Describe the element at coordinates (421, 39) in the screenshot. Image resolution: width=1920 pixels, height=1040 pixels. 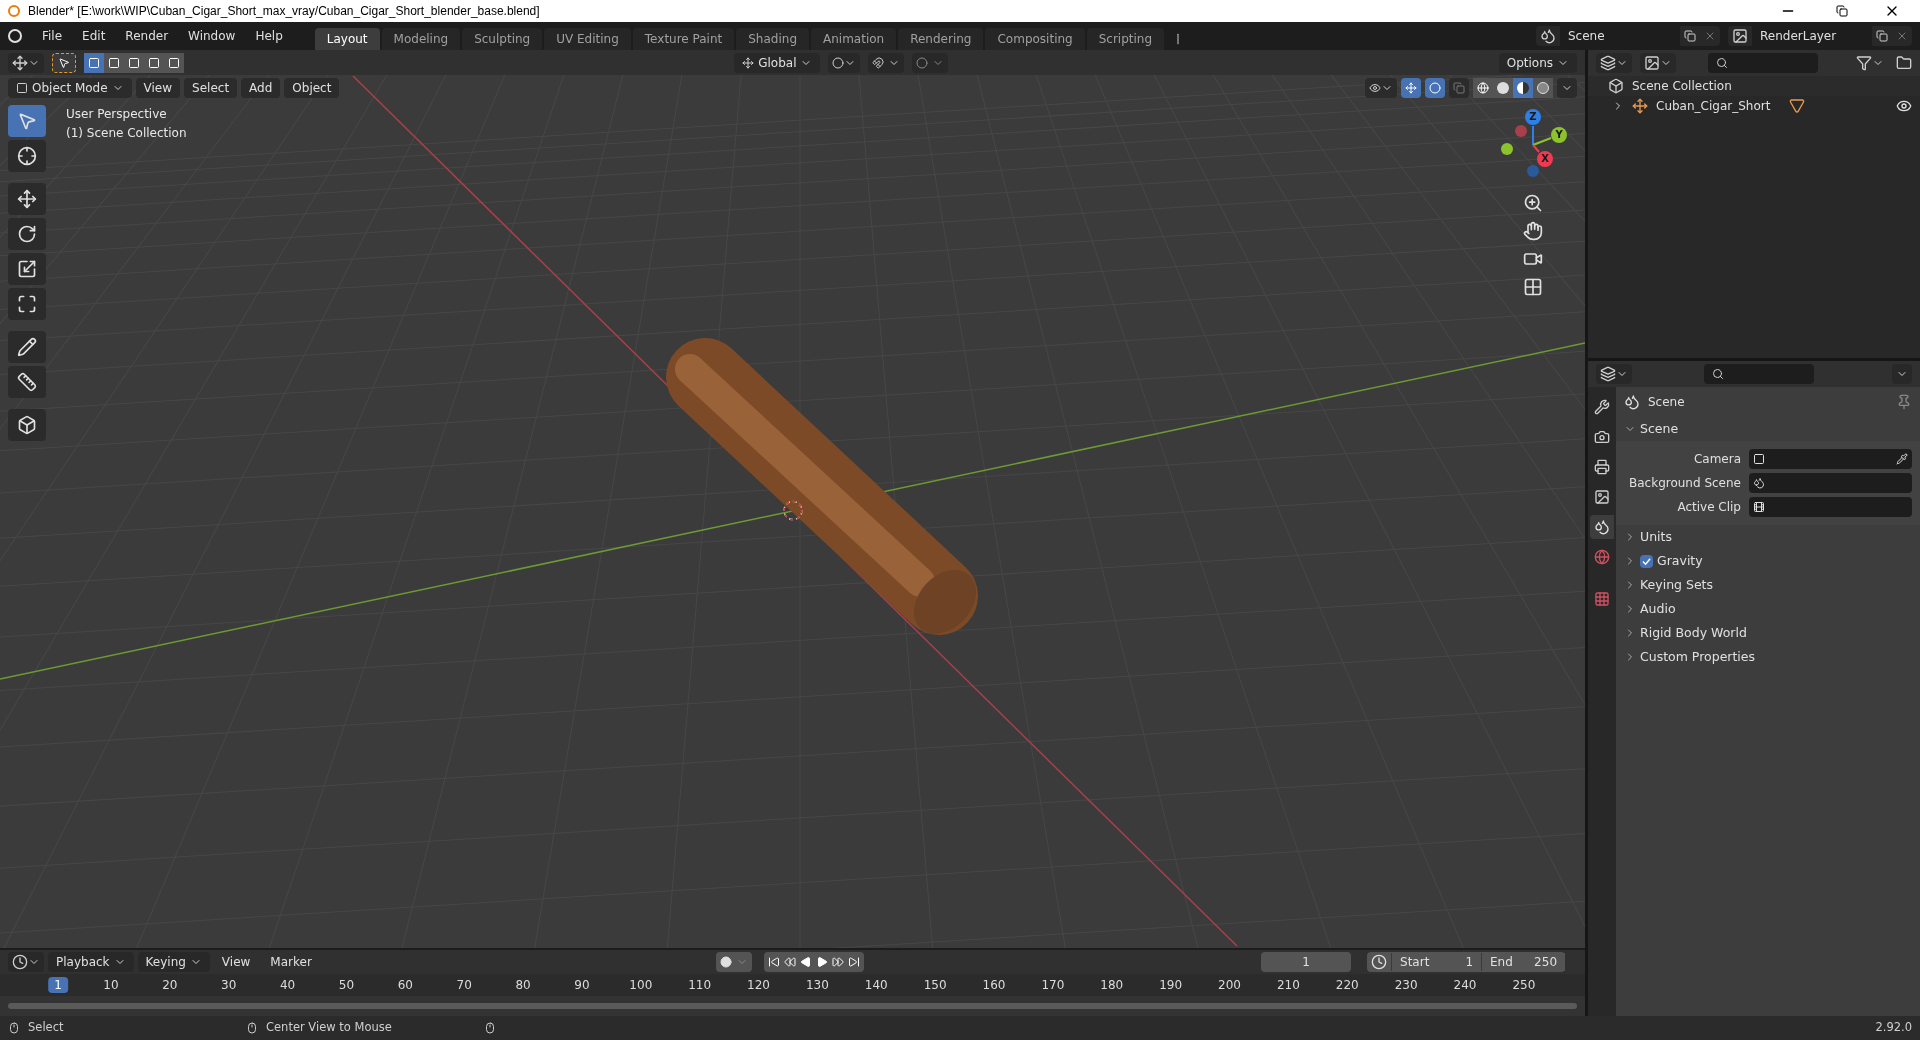
I see `workspace-tab: Modeling` at that location.